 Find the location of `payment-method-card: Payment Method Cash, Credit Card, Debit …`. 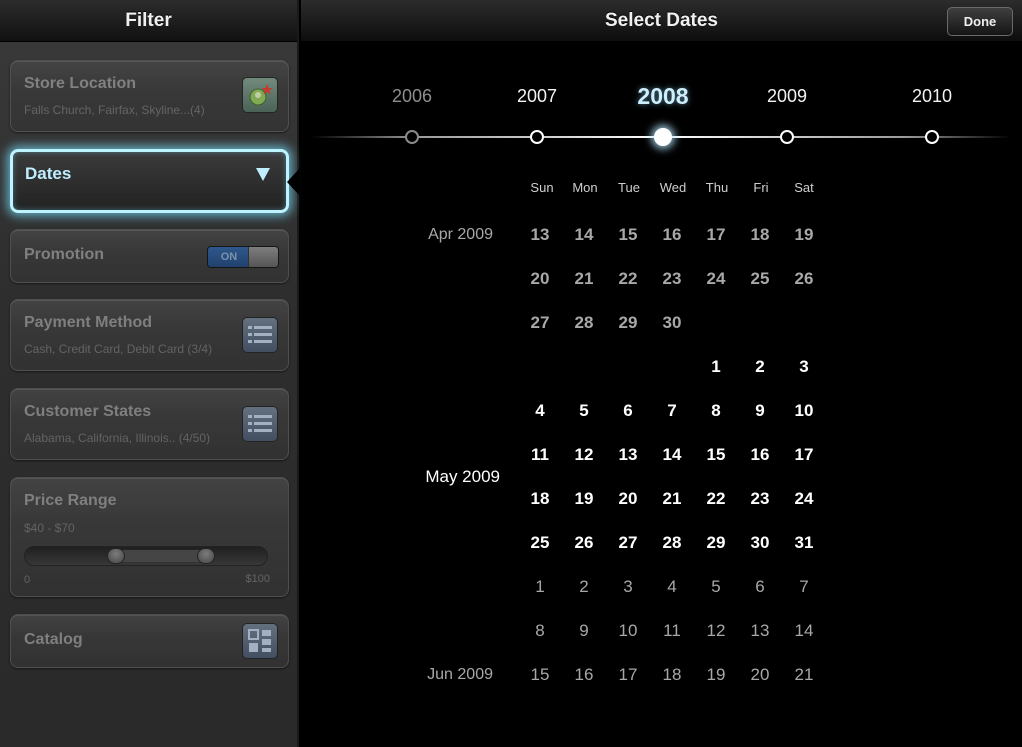

payment-method-card: Payment Method Cash, Credit Card, Debit … is located at coordinates (149, 335).